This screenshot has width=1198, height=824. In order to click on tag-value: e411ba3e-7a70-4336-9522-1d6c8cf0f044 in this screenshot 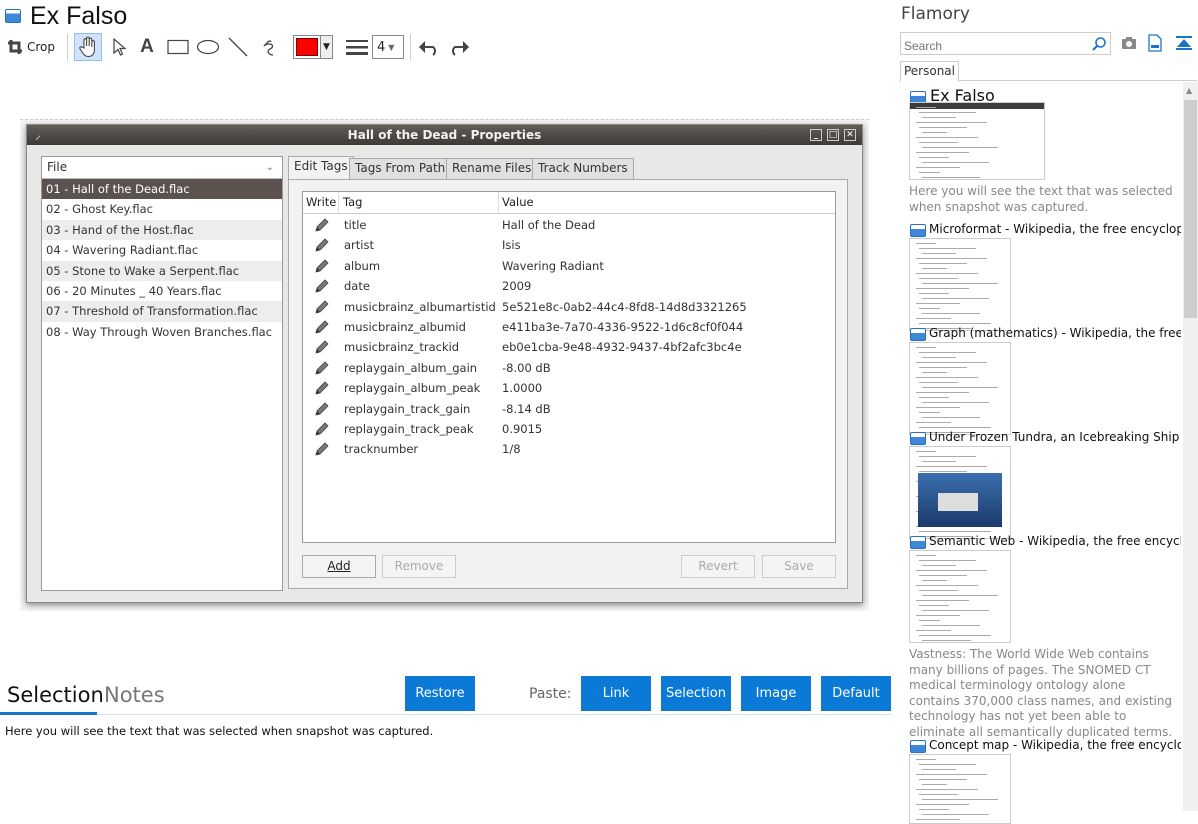, I will do `click(622, 327)`.